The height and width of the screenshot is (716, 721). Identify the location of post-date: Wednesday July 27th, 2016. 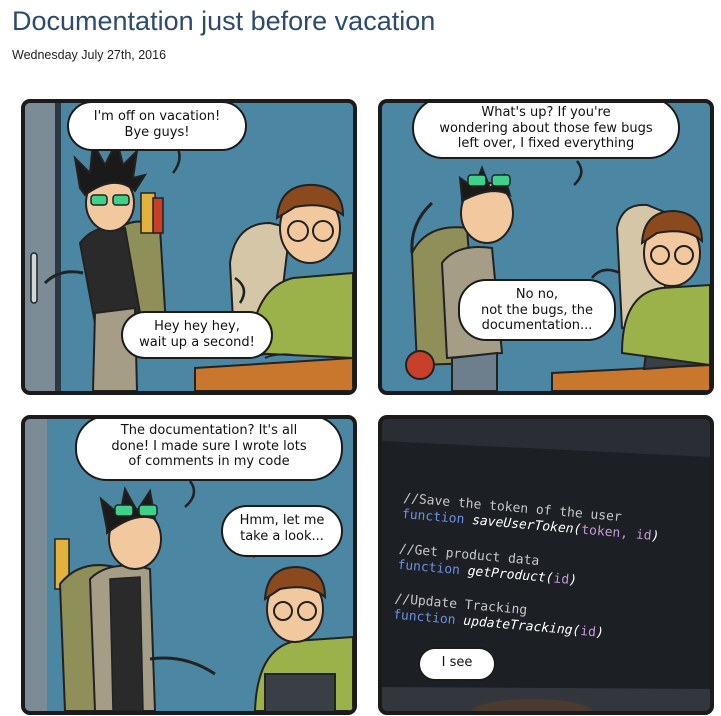
(89, 55).